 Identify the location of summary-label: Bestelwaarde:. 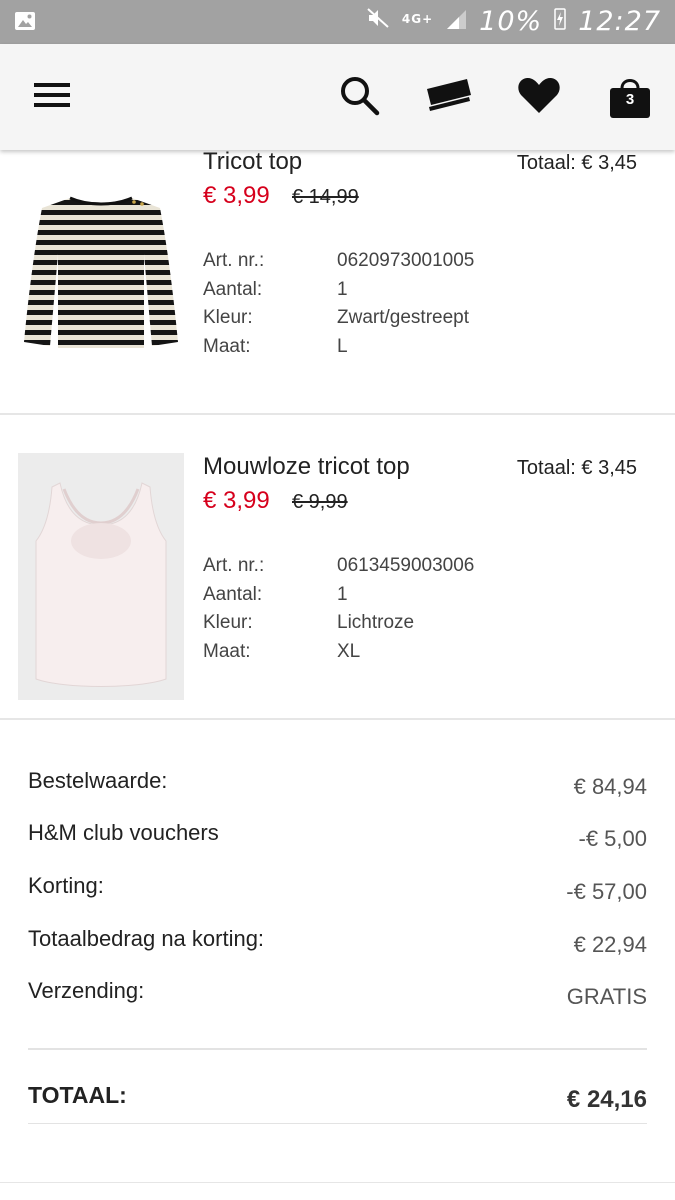
(98, 780).